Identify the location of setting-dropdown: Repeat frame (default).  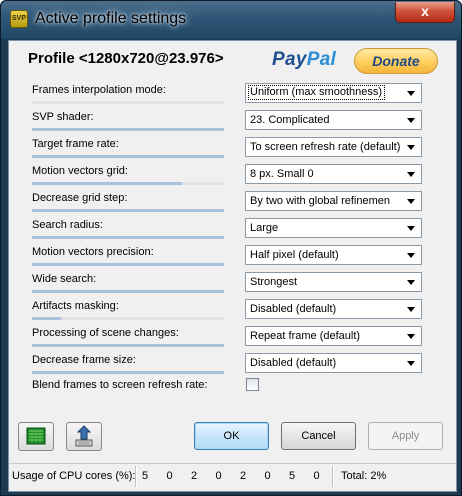
(333, 336).